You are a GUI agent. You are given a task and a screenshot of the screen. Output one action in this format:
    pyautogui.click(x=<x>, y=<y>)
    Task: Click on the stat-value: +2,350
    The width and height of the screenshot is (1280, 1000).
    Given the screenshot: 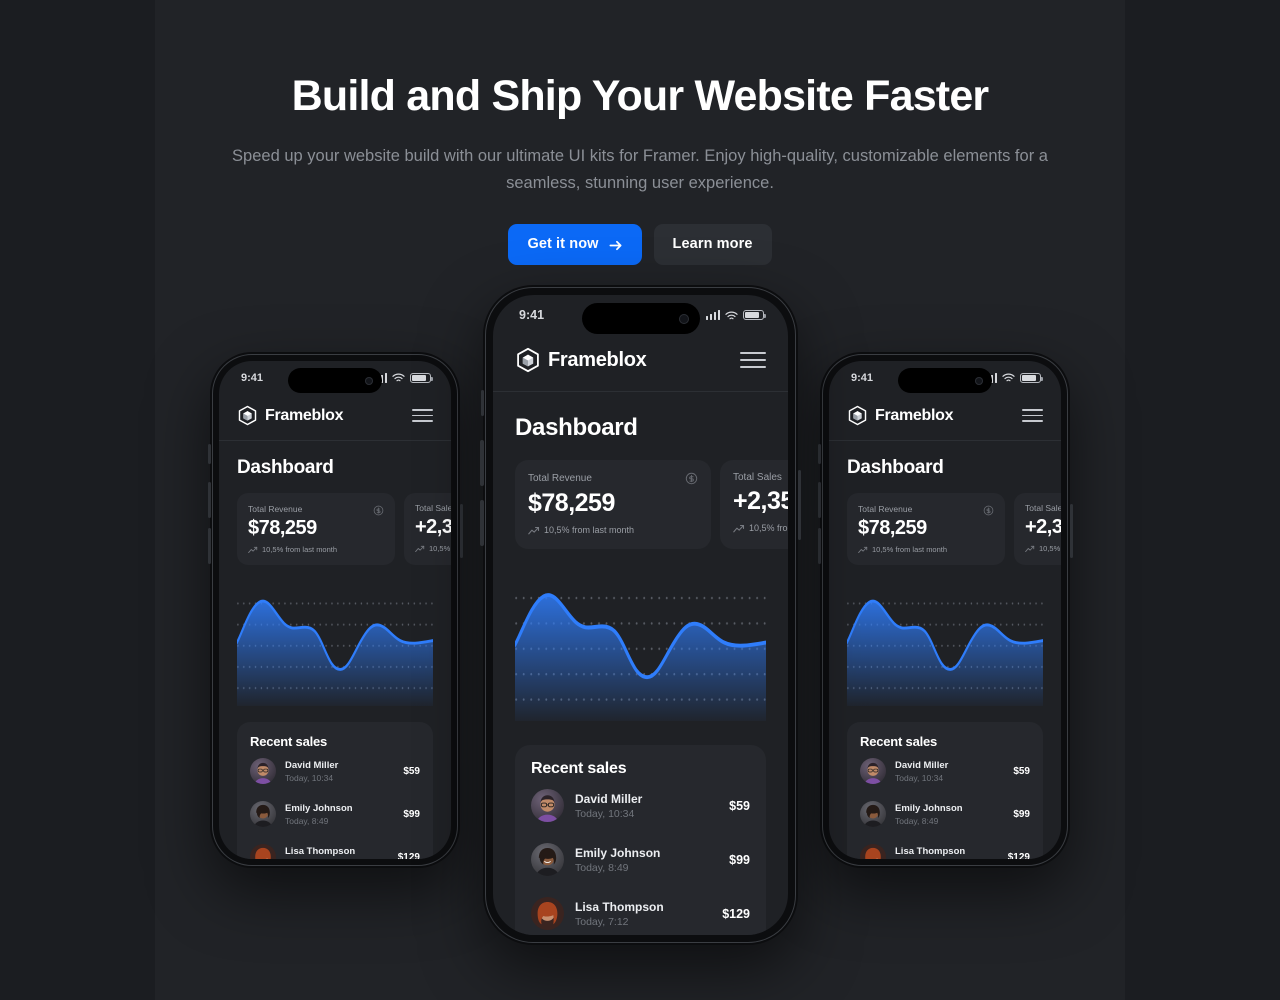 What is the action you would take?
    pyautogui.click(x=433, y=527)
    